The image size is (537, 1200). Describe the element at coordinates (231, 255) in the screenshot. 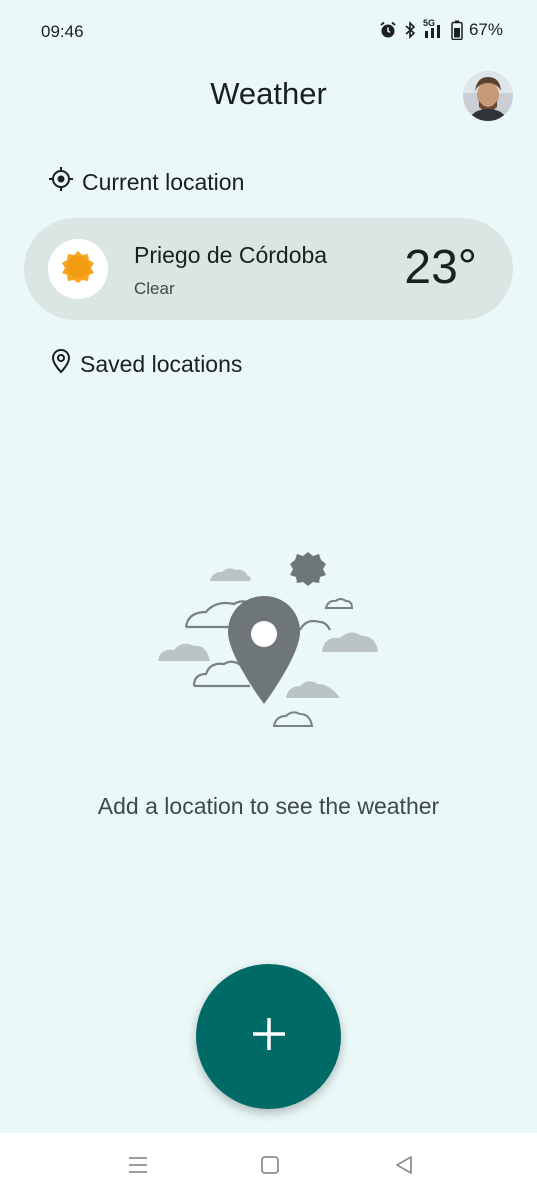

I see `city-name: Priego de Córdoba` at that location.